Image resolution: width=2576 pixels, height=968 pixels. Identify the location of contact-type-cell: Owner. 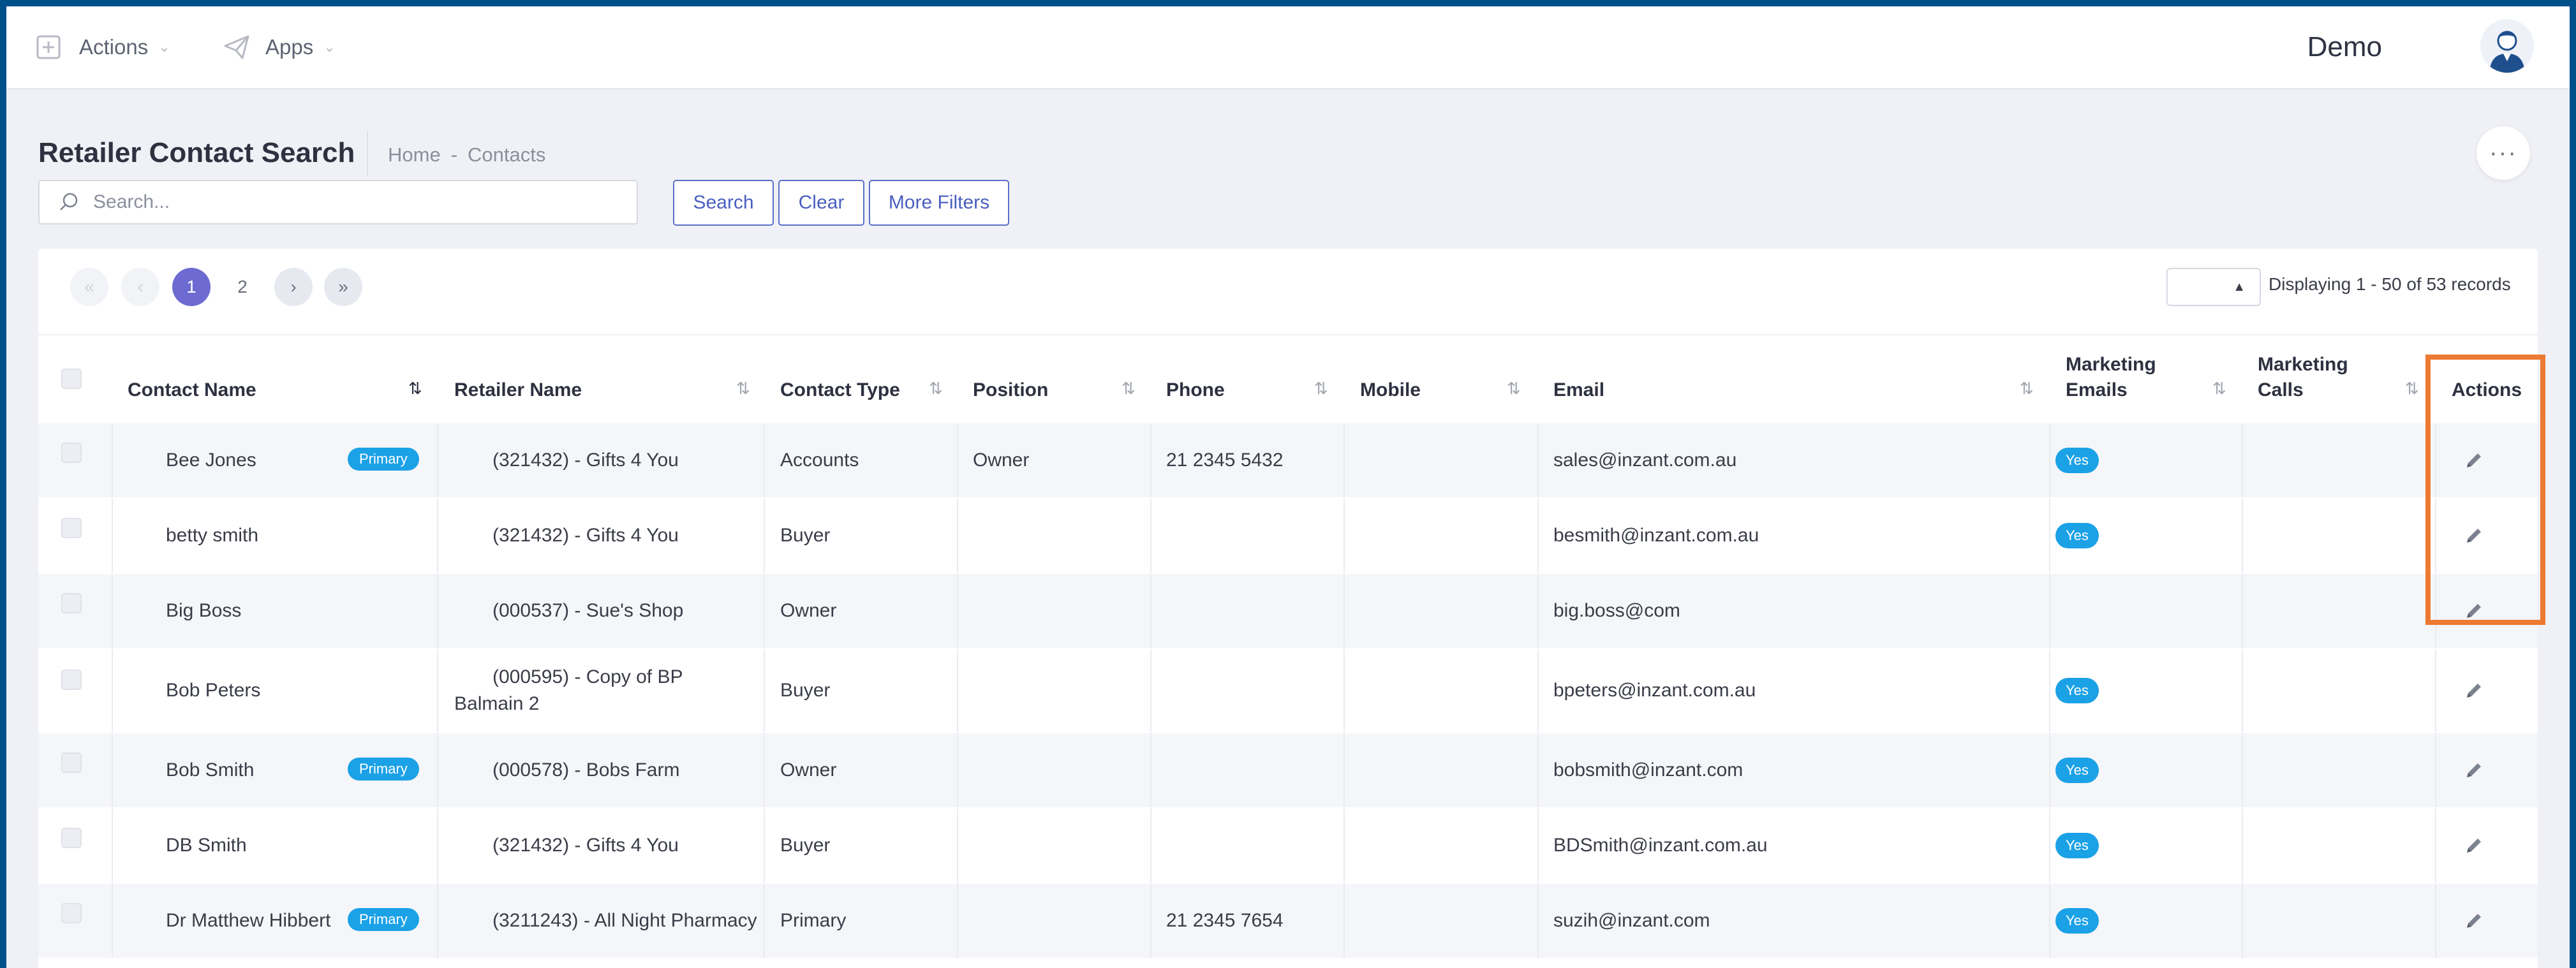
(808, 770).